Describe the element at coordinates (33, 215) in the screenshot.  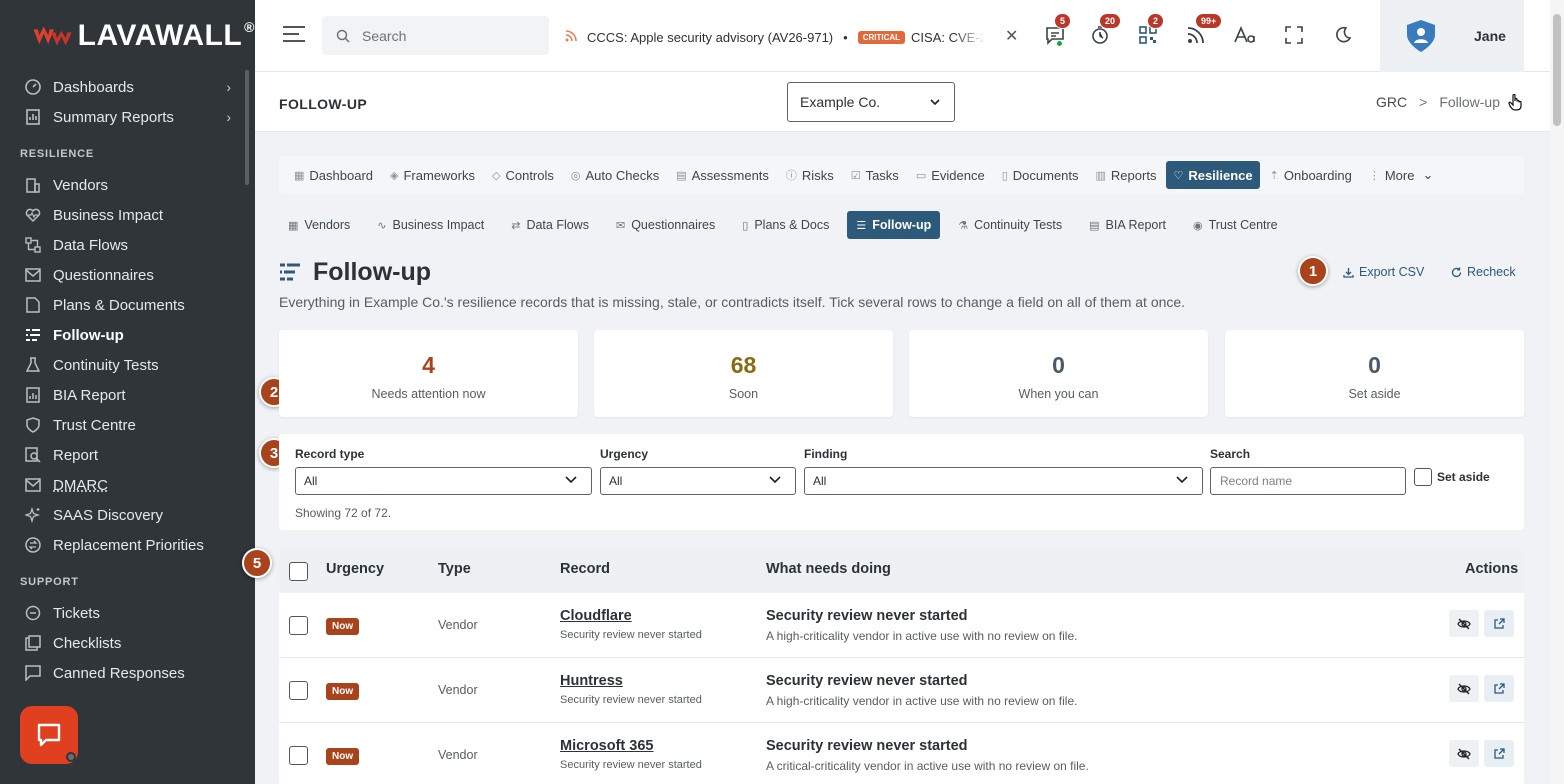
I see `heart-pulse-icon` at that location.